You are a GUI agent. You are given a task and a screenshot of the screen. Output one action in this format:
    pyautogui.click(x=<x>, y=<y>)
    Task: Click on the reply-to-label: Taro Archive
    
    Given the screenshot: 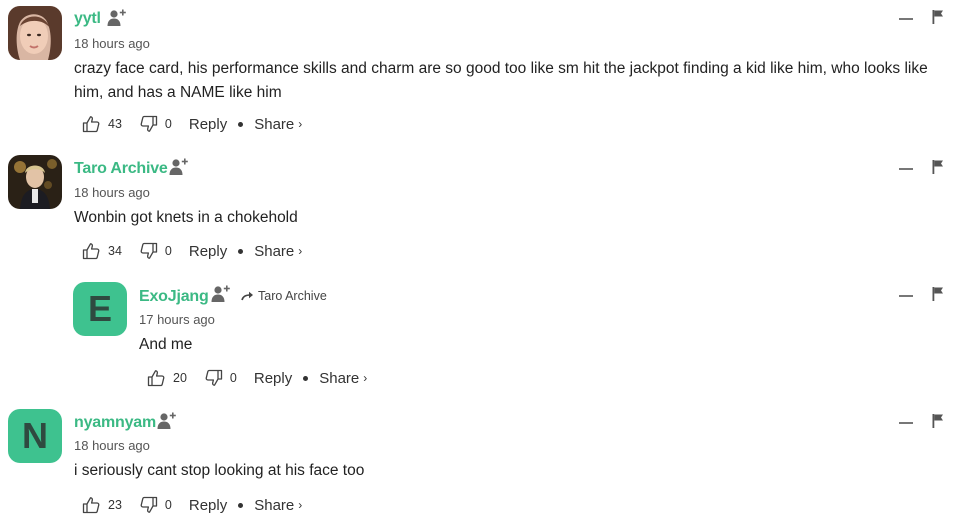 What is the action you would take?
    pyautogui.click(x=284, y=296)
    